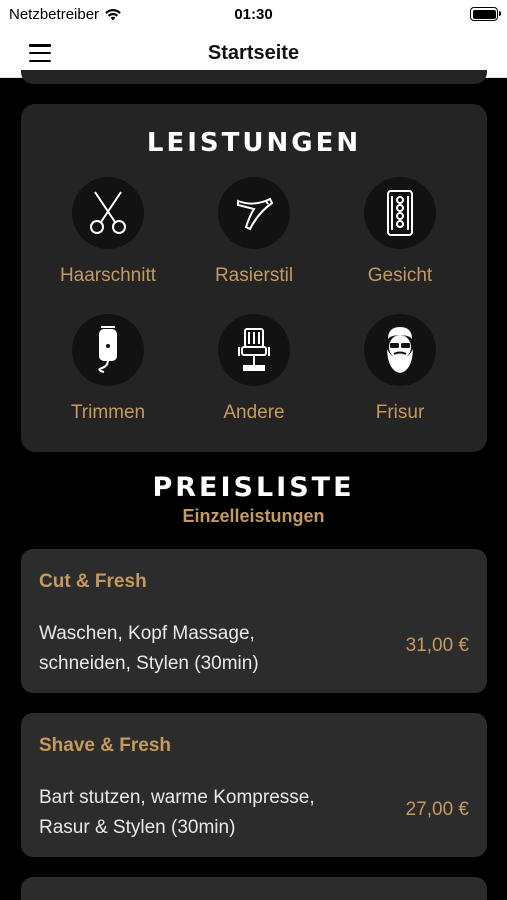  I want to click on description-line: Bart stutzen, warme Kompresse,, so click(177, 797).